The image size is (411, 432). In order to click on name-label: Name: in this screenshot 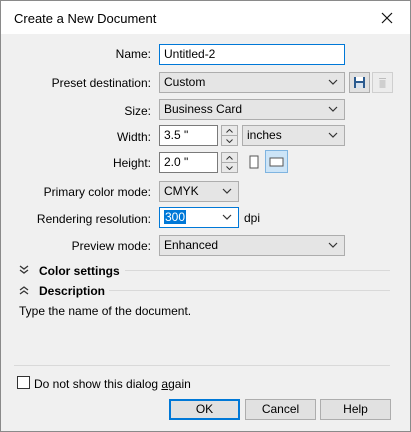, I will do `click(133, 54)`.